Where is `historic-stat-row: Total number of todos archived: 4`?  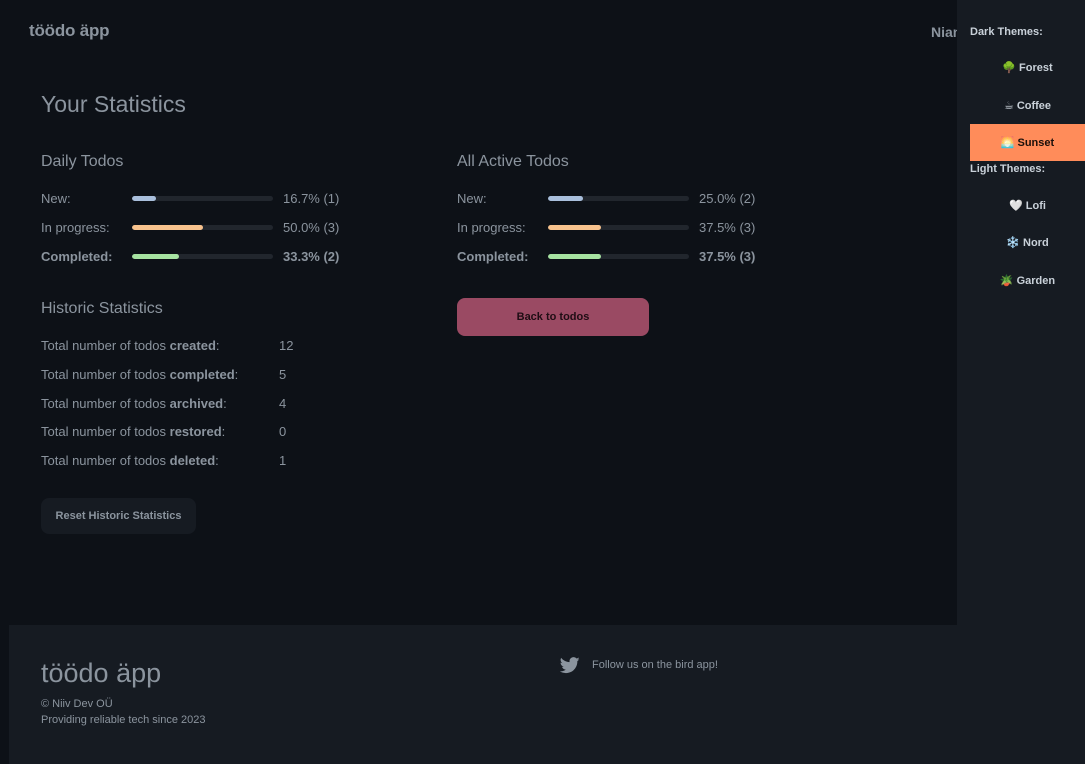
historic-stat-row: Total number of todos archived: 4 is located at coordinates (191, 405).